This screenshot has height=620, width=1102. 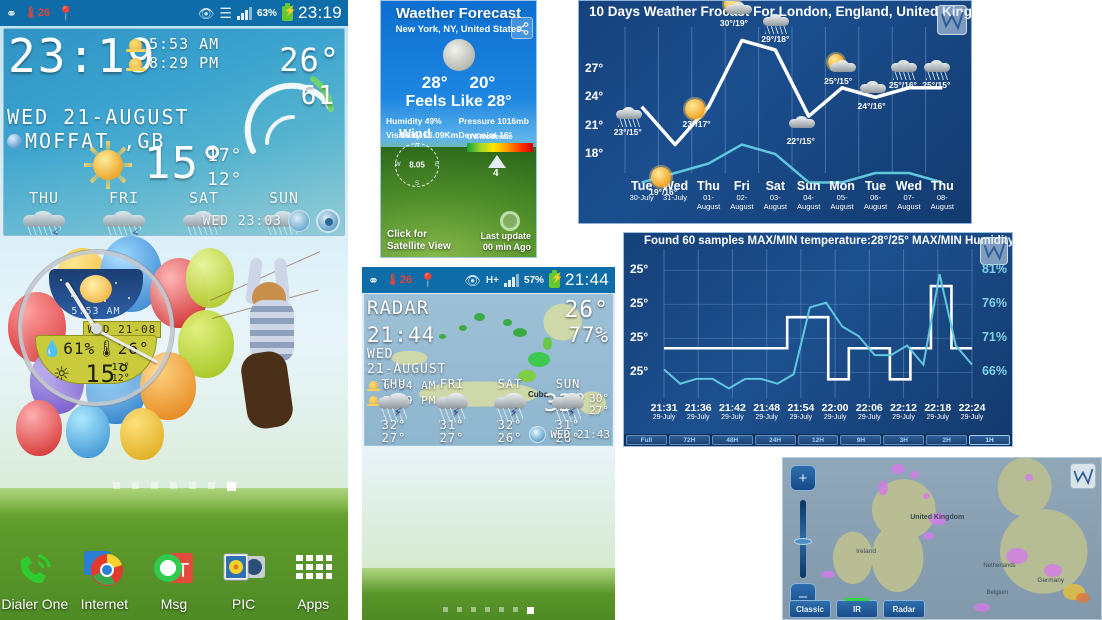 I want to click on analog-high: 17°, so click(x=120, y=368).